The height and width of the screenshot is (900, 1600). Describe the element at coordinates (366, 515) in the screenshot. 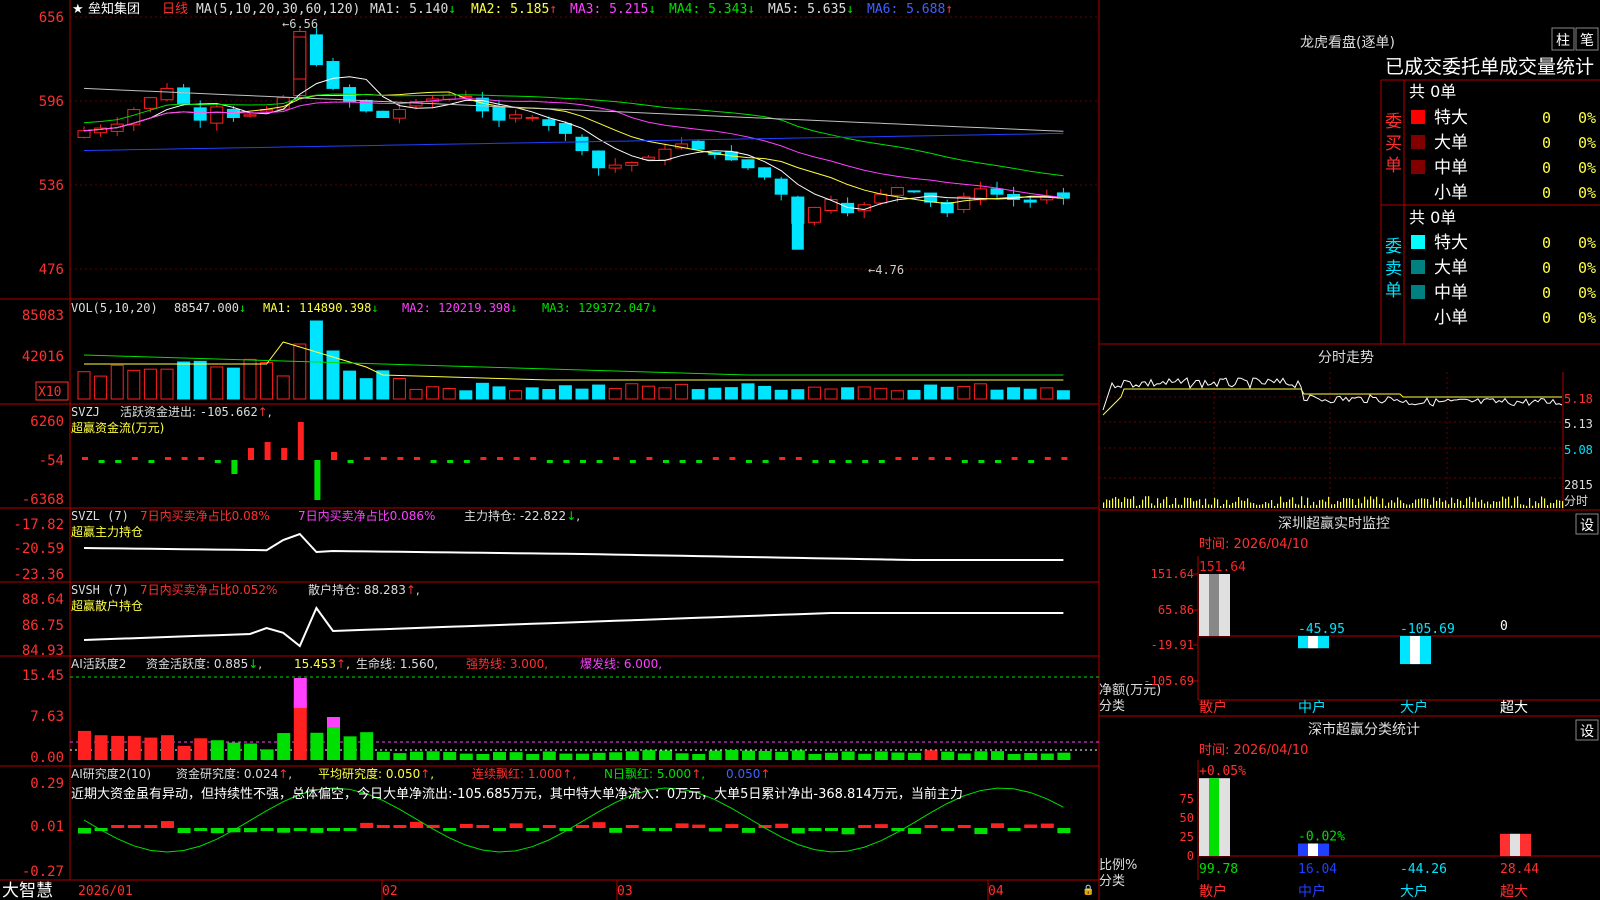

I see `svzl-ratio2: 7日内买卖净占比0.086%` at that location.